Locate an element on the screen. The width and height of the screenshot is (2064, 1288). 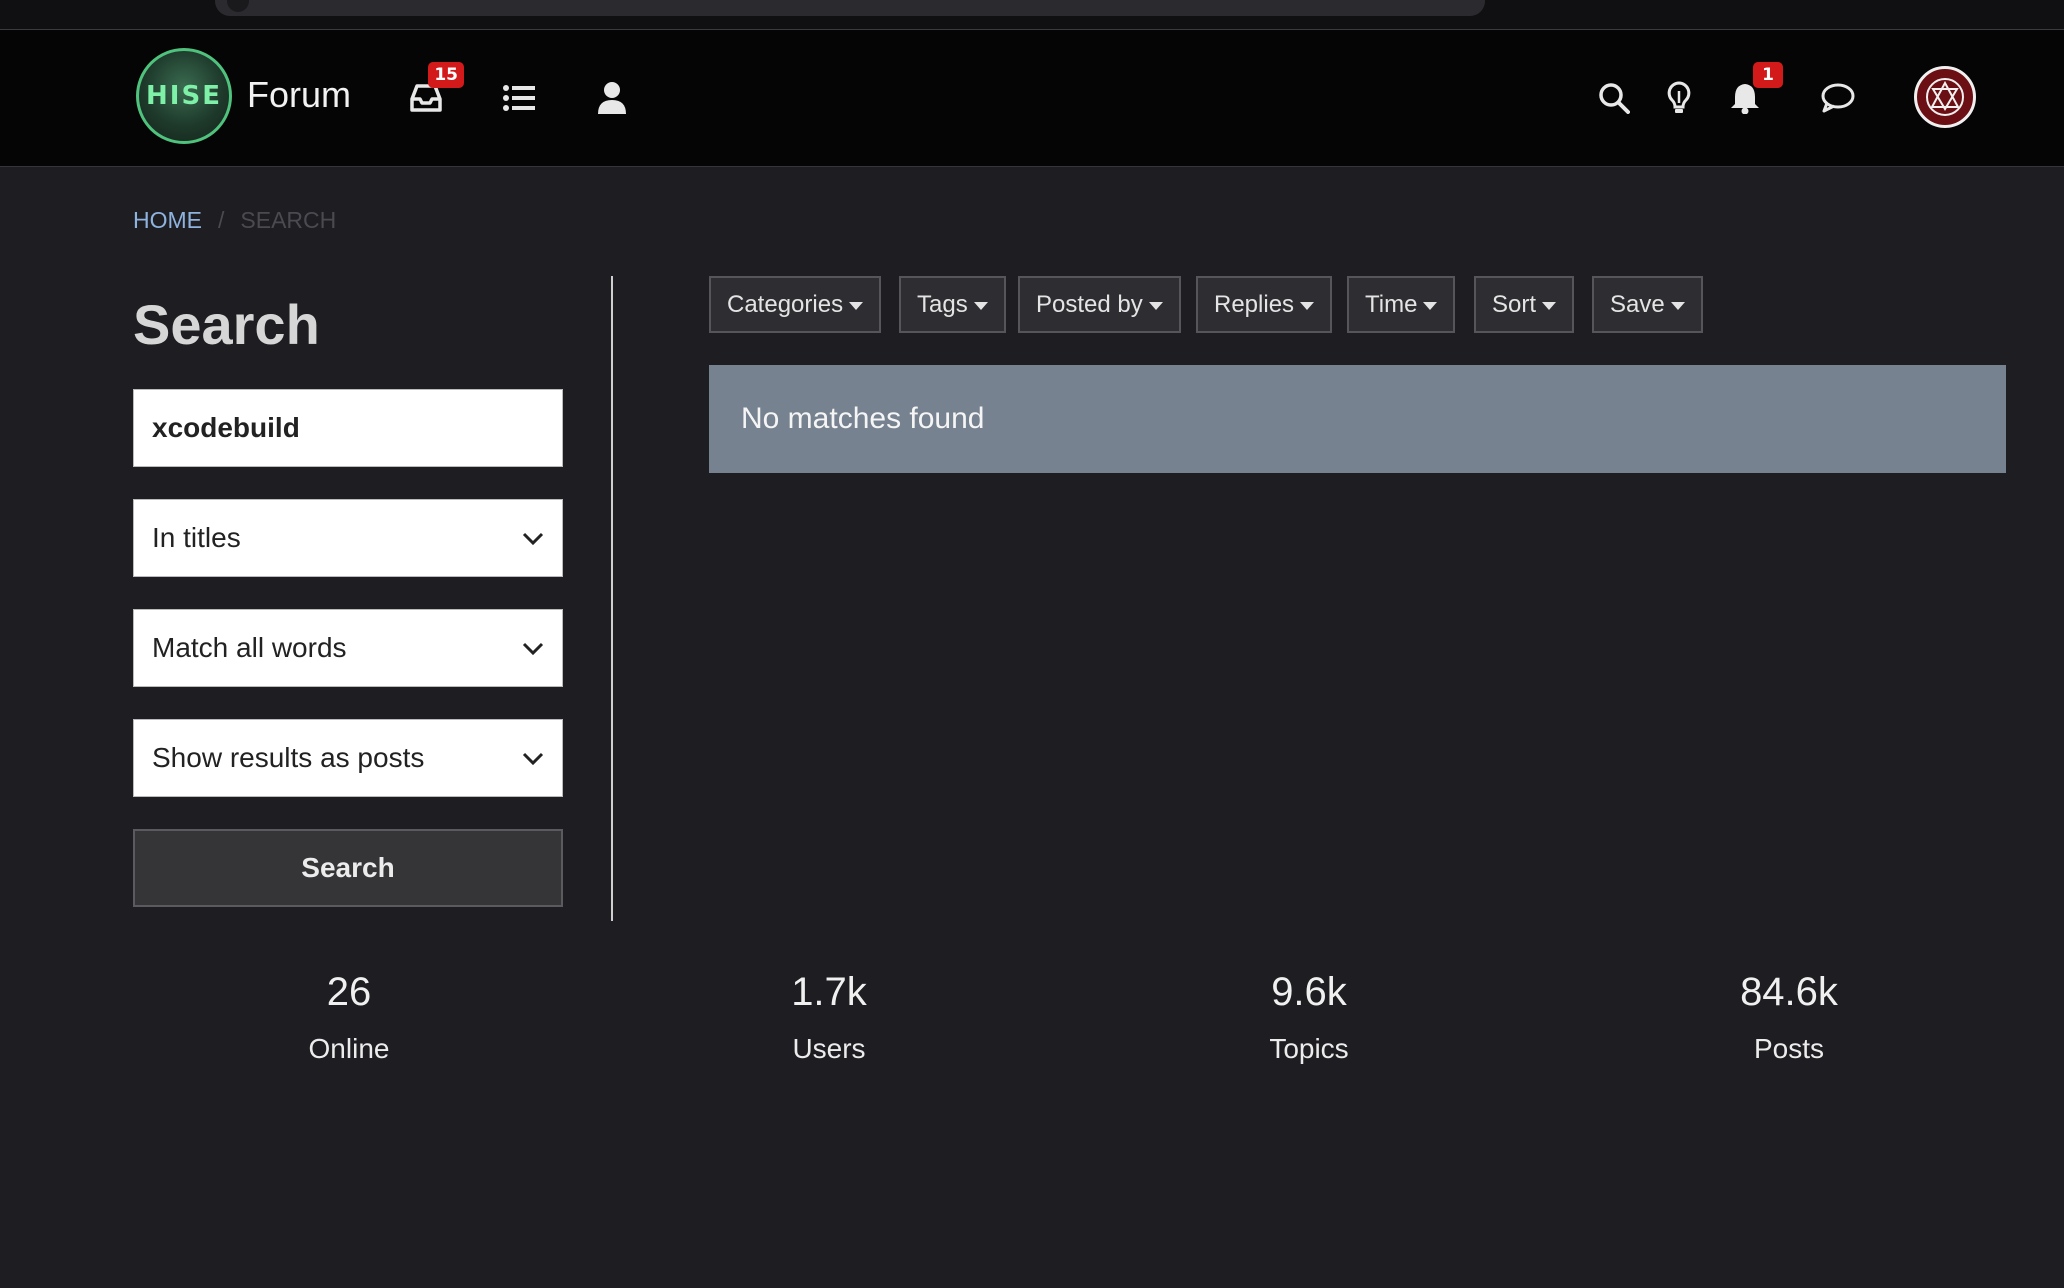
popular-button is located at coordinates (1679, 98).